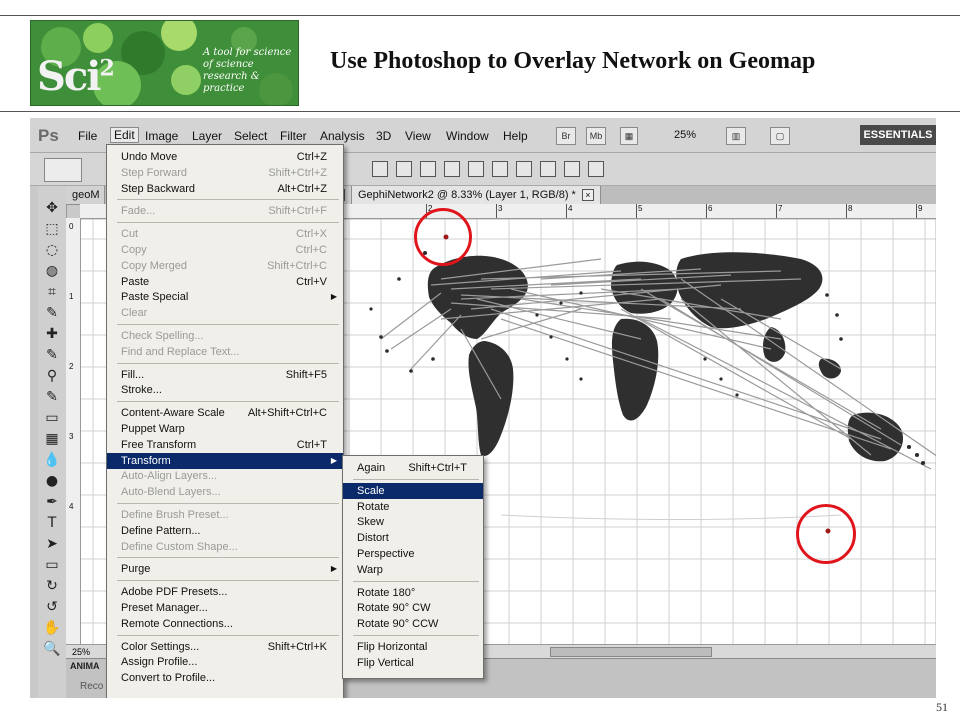 The width and height of the screenshot is (960, 720). Describe the element at coordinates (225, 189) in the screenshot. I see `menu-item-step-backward: Step Backward Alt+Ctrl+Z` at that location.